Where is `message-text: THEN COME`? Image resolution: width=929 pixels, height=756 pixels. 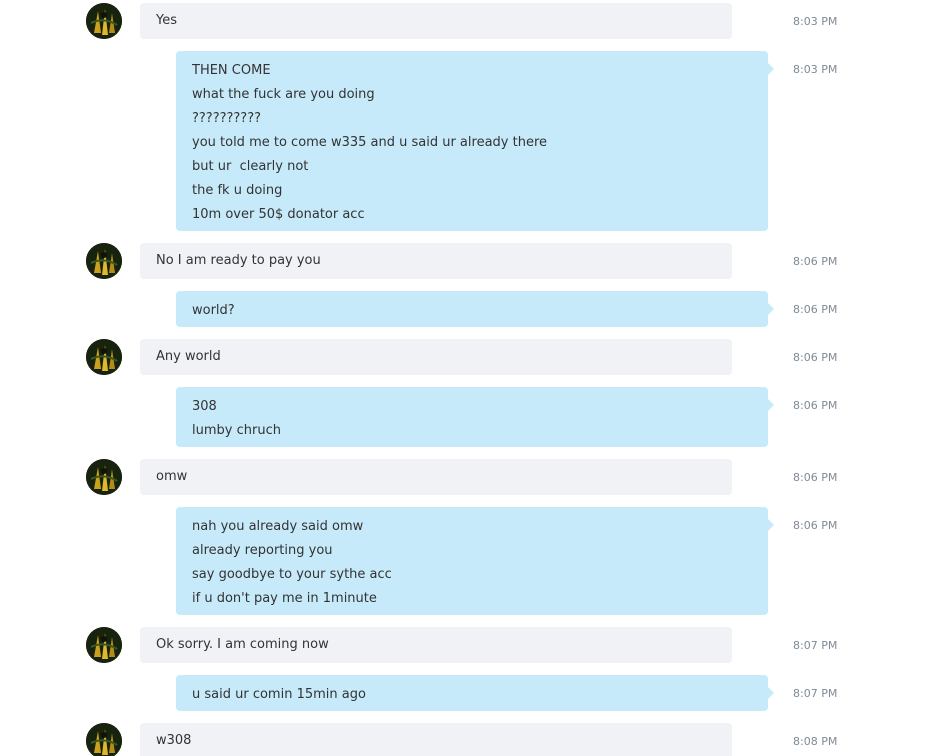 message-text: THEN COME is located at coordinates (231, 70).